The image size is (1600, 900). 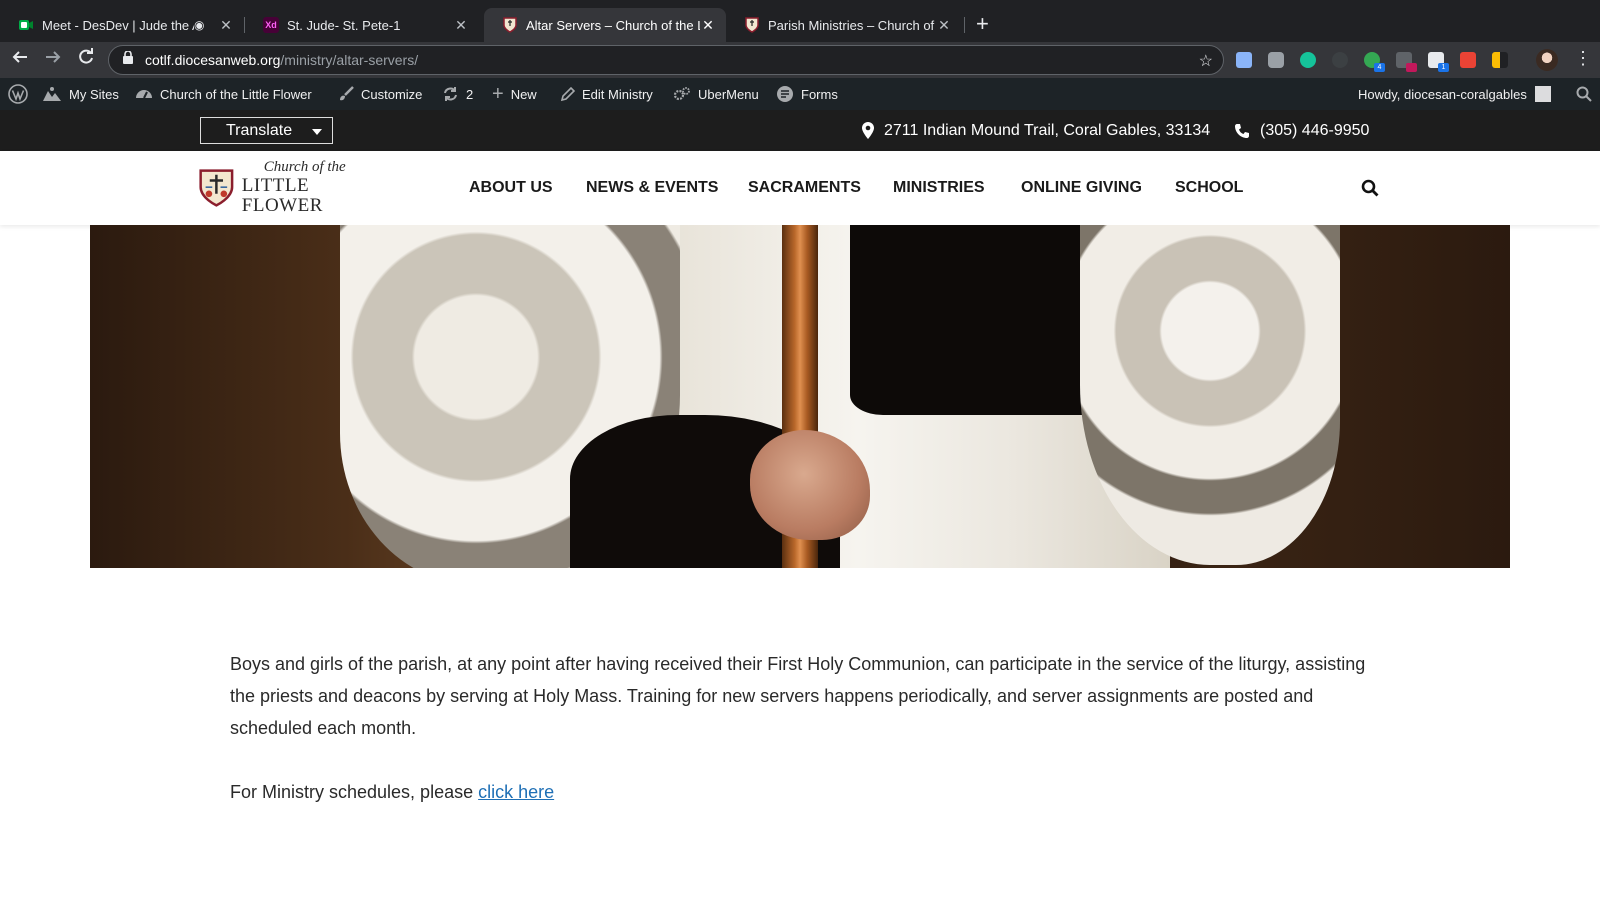 I want to click on tab-title: St. Jude- St. Pete-1, so click(x=344, y=25).